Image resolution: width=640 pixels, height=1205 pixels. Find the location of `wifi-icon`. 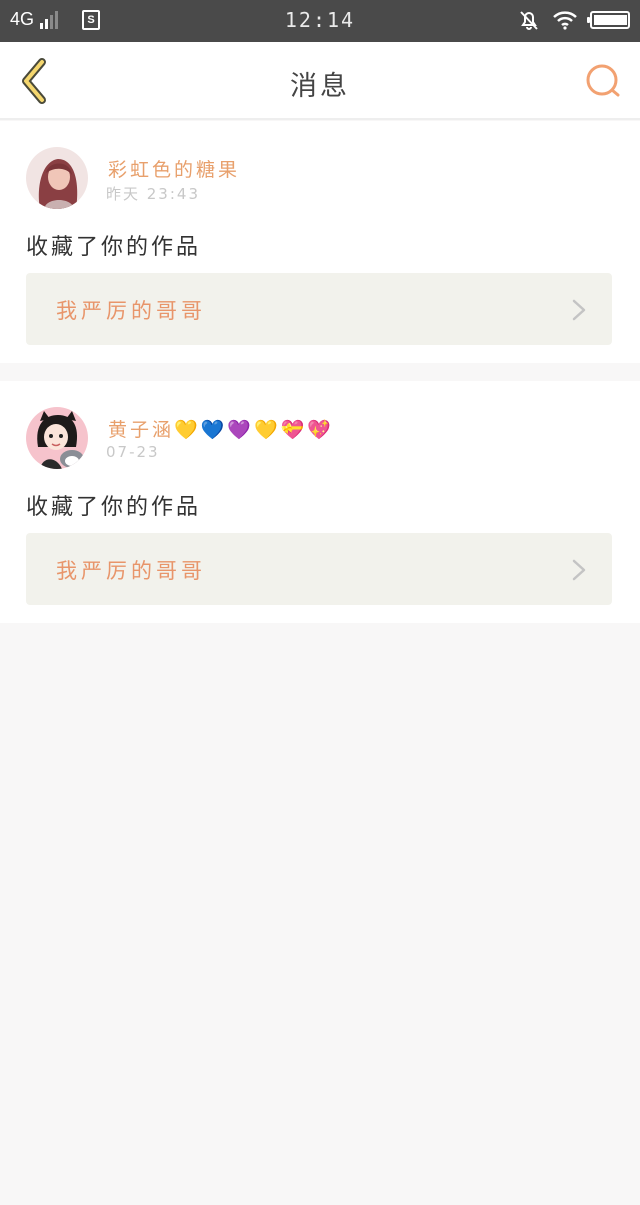

wifi-icon is located at coordinates (565, 20).